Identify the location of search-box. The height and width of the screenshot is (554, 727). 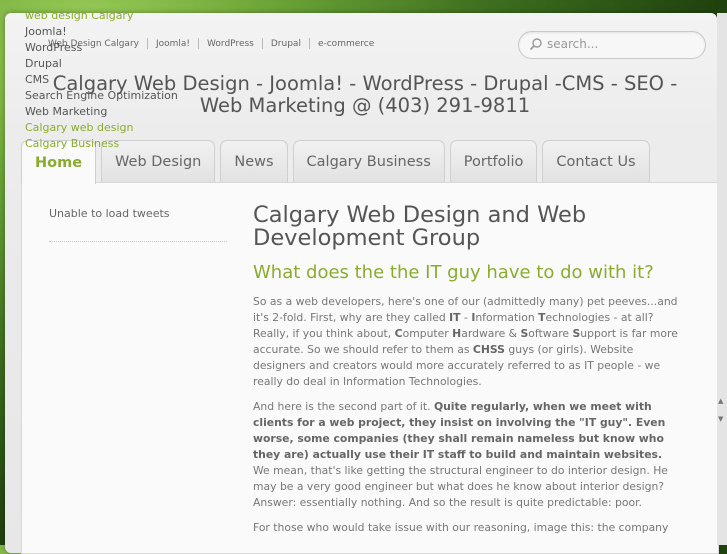
(612, 45).